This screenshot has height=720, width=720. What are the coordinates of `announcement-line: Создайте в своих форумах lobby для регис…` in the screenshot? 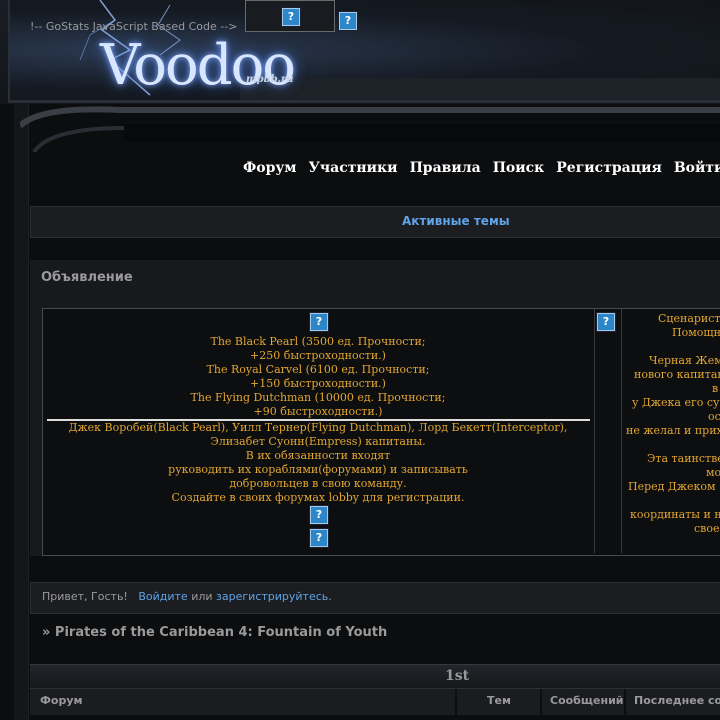 It's located at (318, 497).